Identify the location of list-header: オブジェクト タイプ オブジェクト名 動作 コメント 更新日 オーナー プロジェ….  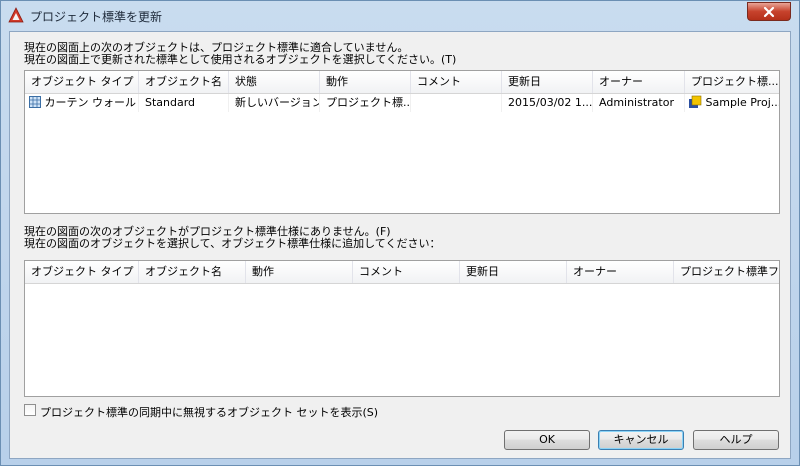
(402, 272).